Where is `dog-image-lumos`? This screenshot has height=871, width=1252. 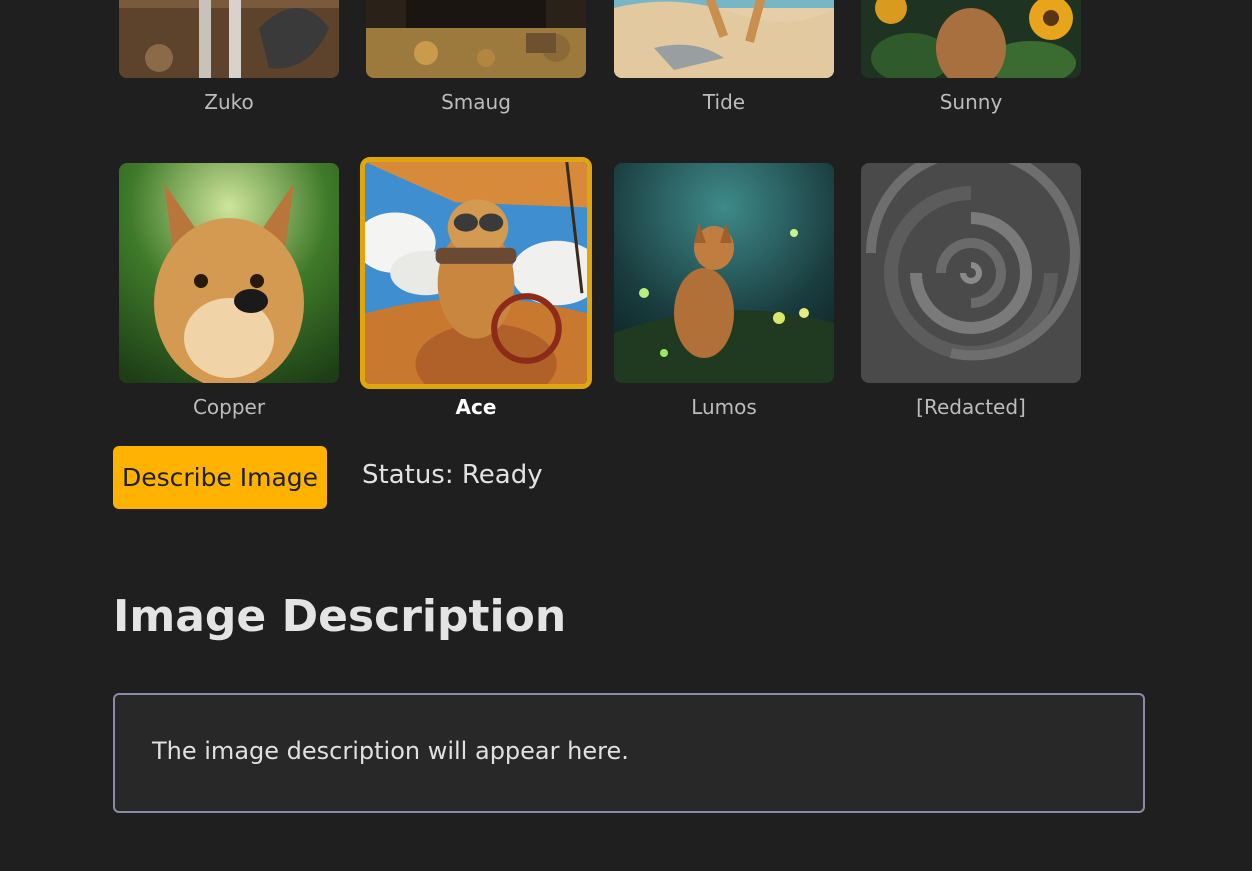
dog-image-lumos is located at coordinates (724, 273).